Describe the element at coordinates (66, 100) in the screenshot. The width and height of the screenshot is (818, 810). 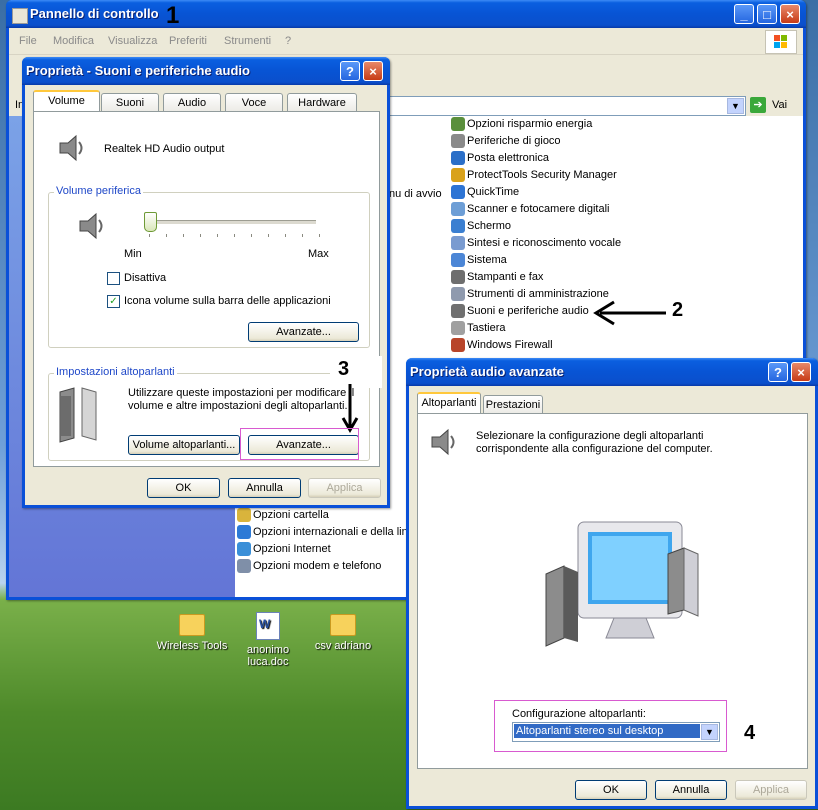
I see `tab-volume: Volume` at that location.